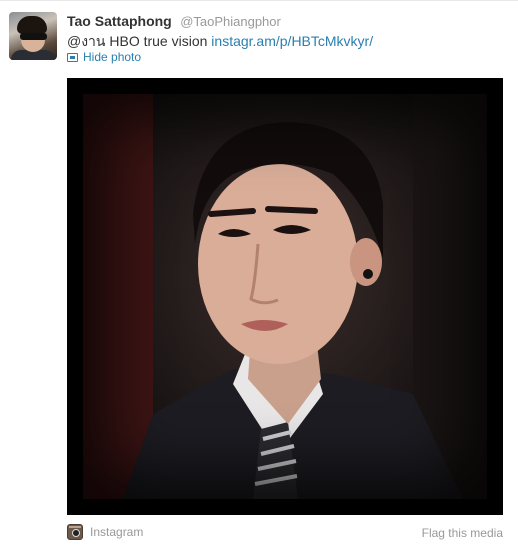 This screenshot has width=518, height=550. What do you see at coordinates (117, 532) in the screenshot?
I see `provider-label: Instagram` at bounding box center [117, 532].